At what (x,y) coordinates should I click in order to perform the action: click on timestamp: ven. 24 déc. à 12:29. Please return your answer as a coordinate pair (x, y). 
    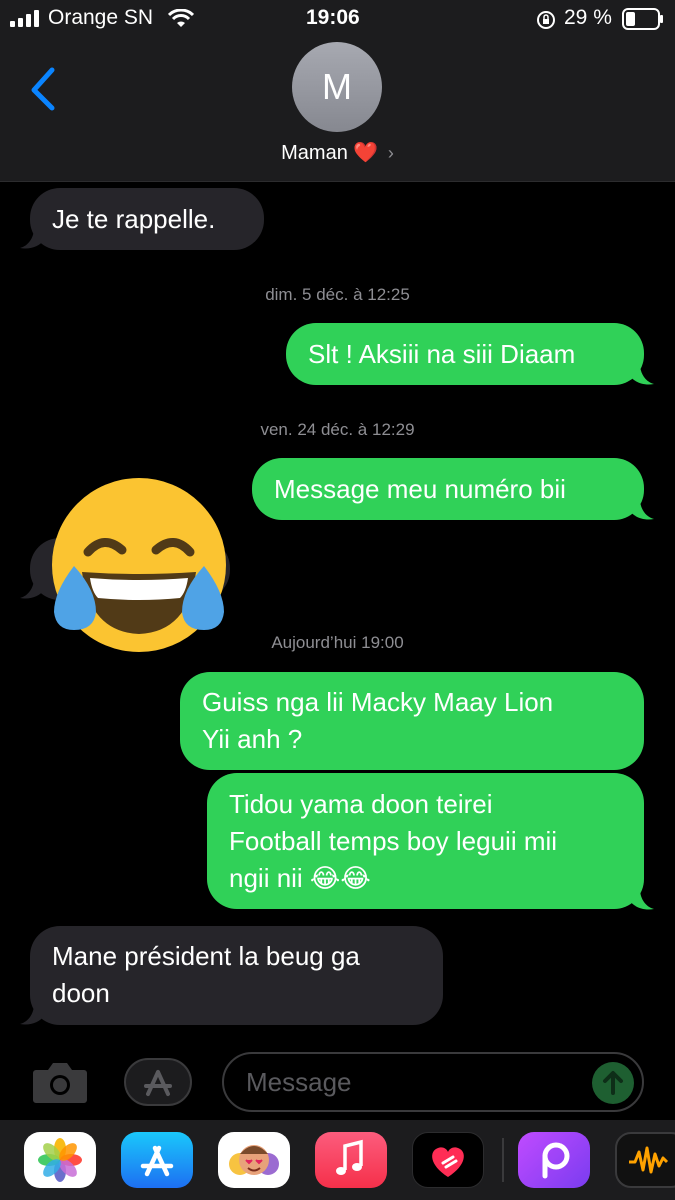
    Looking at the image, I should click on (337, 429).